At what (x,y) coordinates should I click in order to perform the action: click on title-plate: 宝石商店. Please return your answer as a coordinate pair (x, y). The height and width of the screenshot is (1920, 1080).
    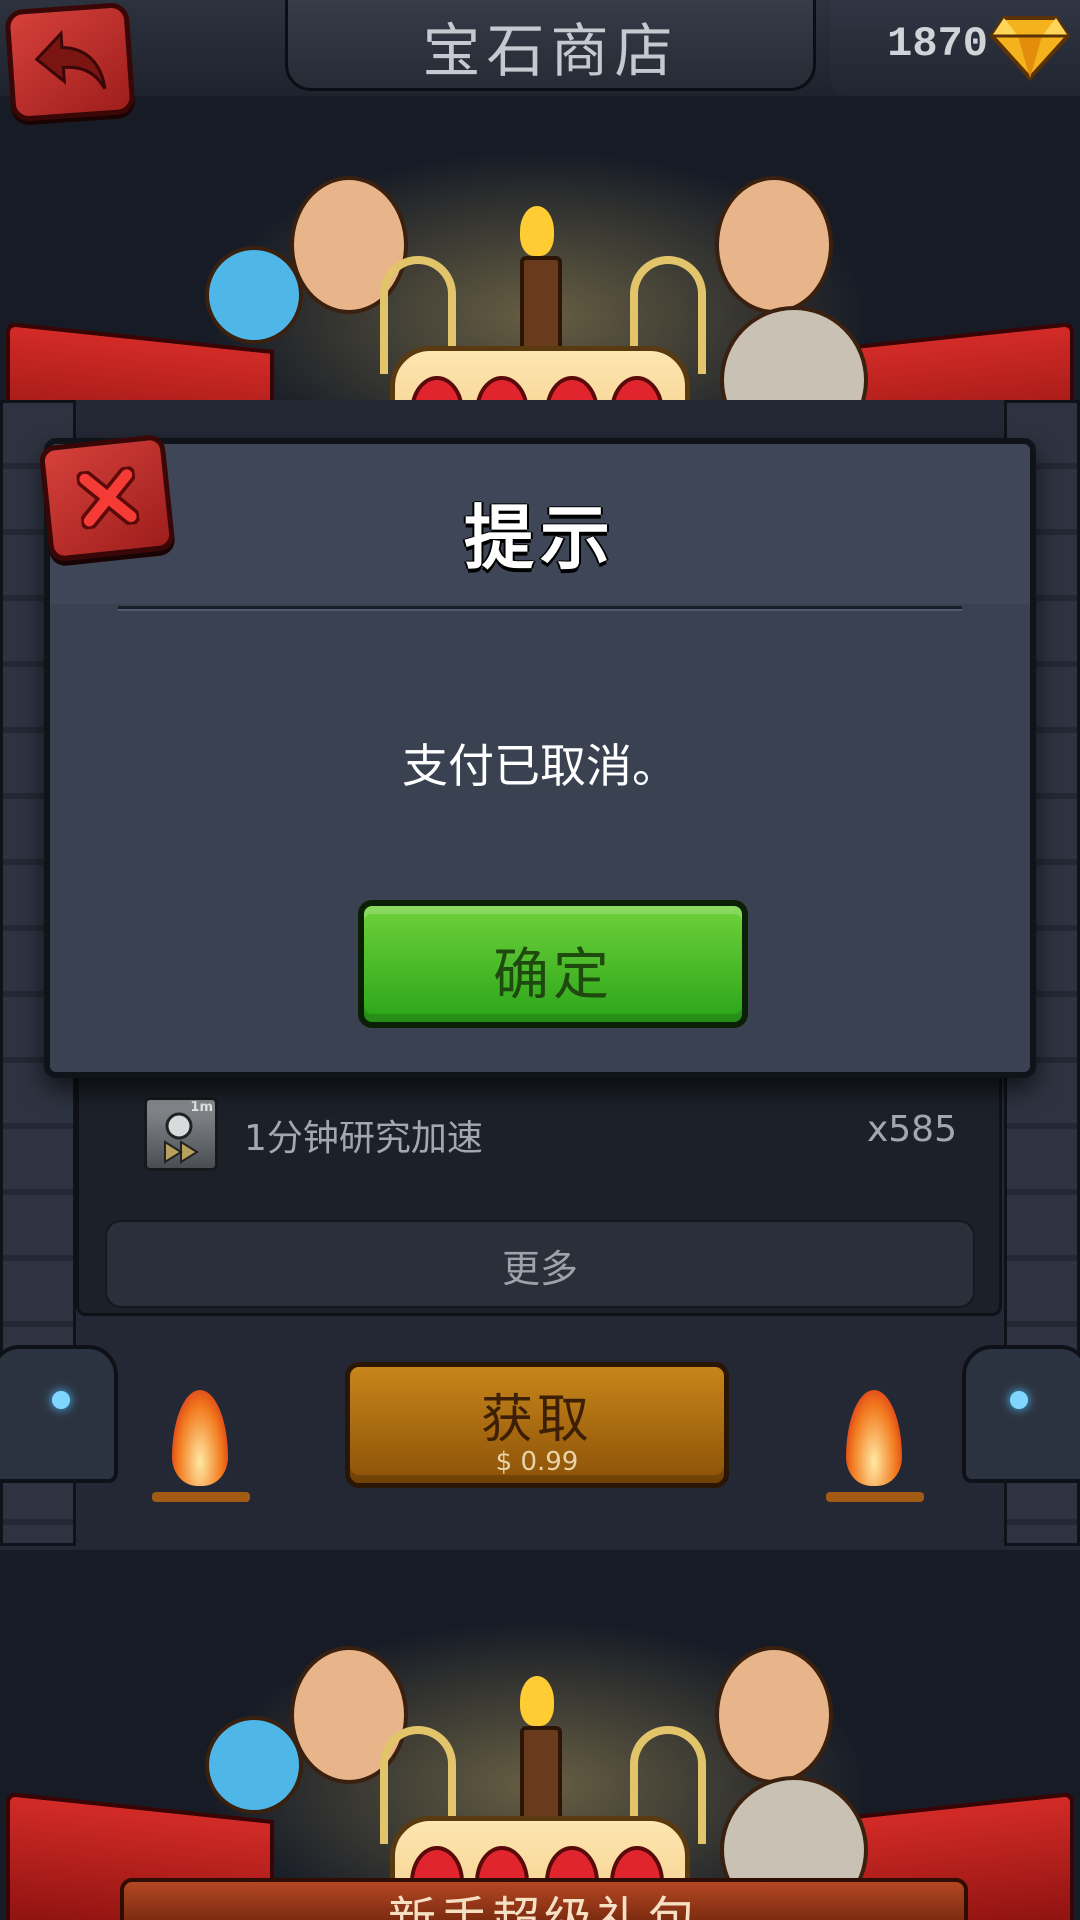
    Looking at the image, I should click on (550, 45).